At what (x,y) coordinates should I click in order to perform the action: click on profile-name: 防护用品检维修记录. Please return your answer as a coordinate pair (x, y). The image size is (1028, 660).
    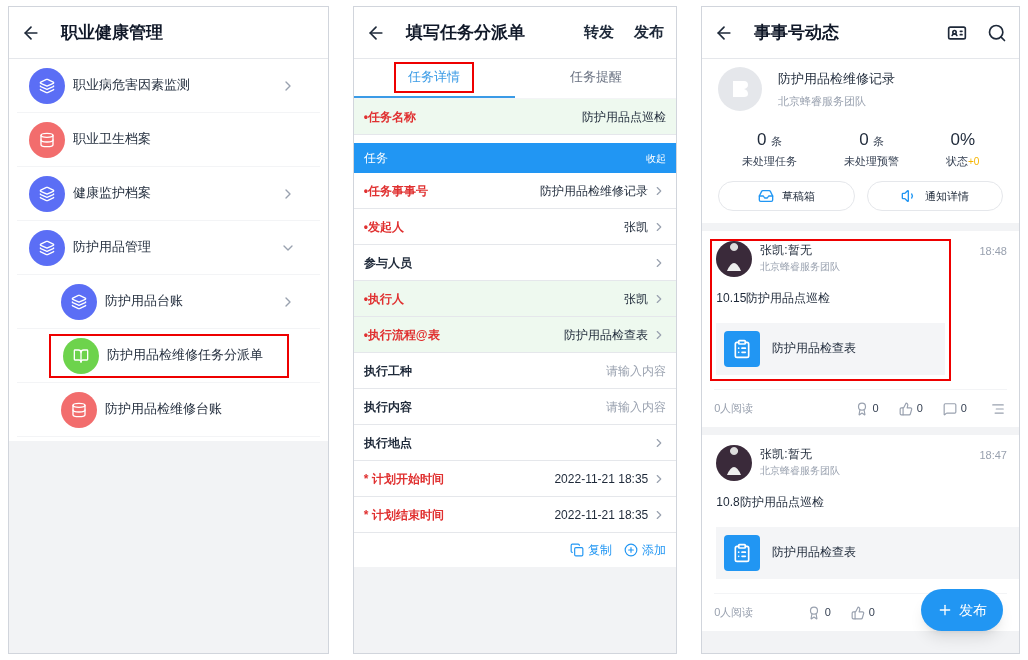
    Looking at the image, I should click on (837, 79).